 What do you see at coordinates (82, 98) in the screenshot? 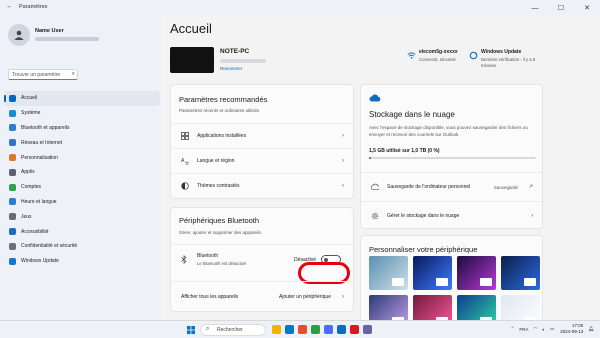
I see `sidebar-item-accueil: Accueil` at bounding box center [82, 98].